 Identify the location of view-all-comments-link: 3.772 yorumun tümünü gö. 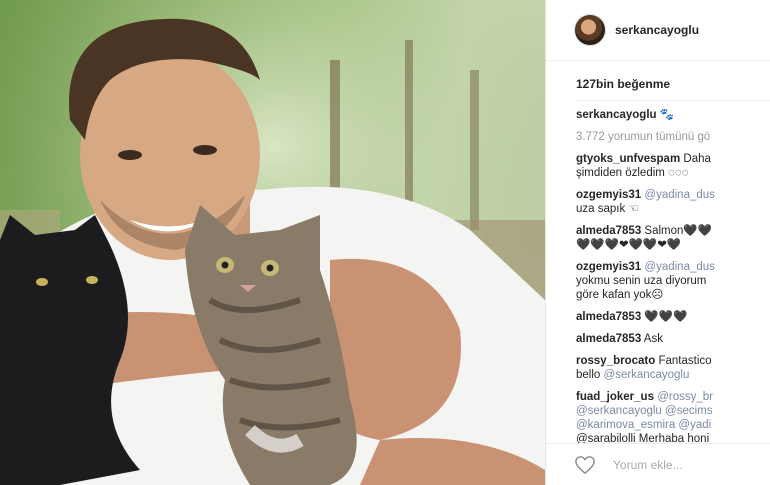
(673, 137).